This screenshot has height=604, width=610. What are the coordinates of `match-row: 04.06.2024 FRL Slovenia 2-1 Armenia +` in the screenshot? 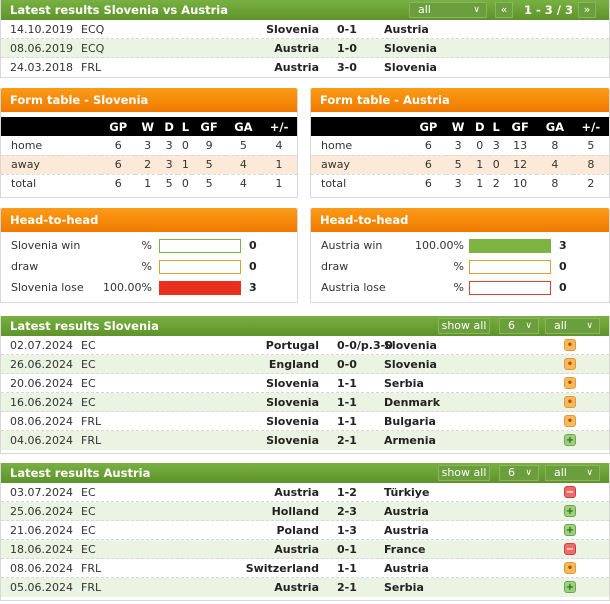 It's located at (305, 440).